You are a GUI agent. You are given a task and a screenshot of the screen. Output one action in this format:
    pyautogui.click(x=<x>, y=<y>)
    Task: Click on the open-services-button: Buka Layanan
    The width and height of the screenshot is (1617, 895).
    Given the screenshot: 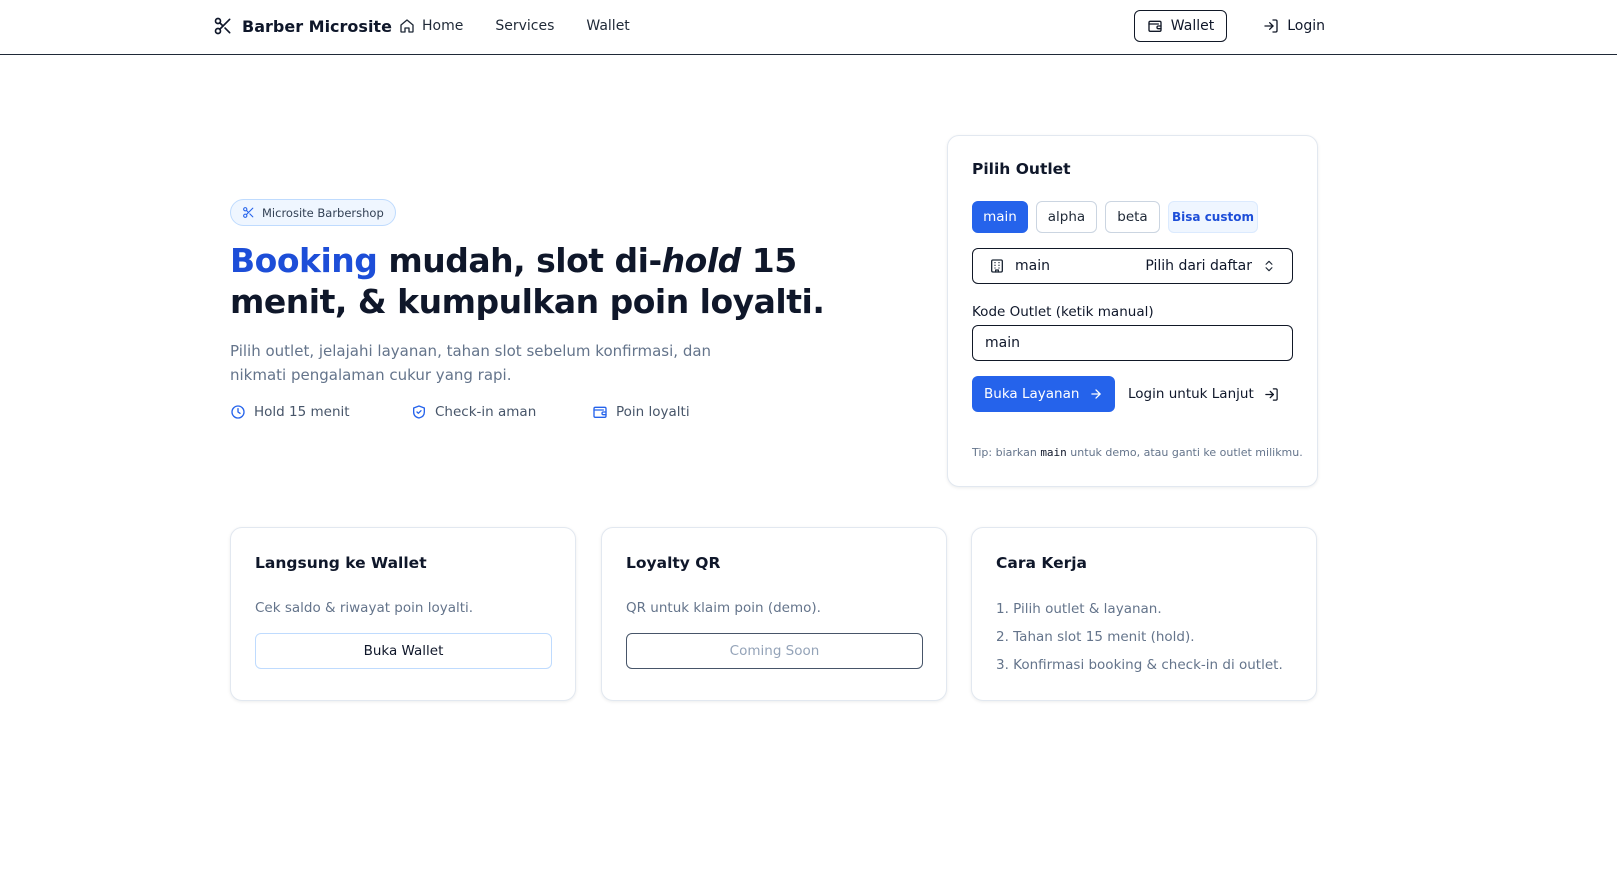 What is the action you would take?
    pyautogui.click(x=1044, y=394)
    